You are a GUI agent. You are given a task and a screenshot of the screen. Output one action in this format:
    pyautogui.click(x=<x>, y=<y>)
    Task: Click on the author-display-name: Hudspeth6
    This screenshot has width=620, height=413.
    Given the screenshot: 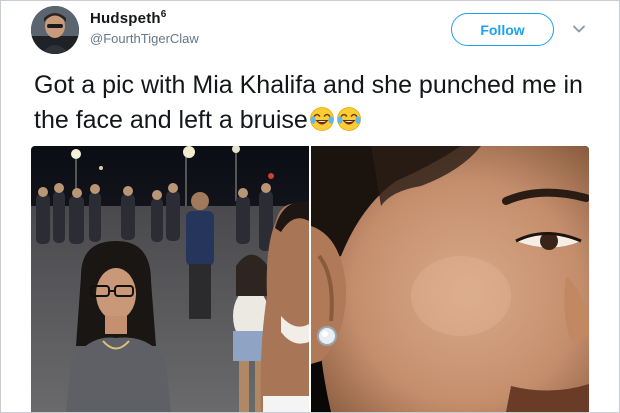 What is the action you would take?
    pyautogui.click(x=128, y=18)
    